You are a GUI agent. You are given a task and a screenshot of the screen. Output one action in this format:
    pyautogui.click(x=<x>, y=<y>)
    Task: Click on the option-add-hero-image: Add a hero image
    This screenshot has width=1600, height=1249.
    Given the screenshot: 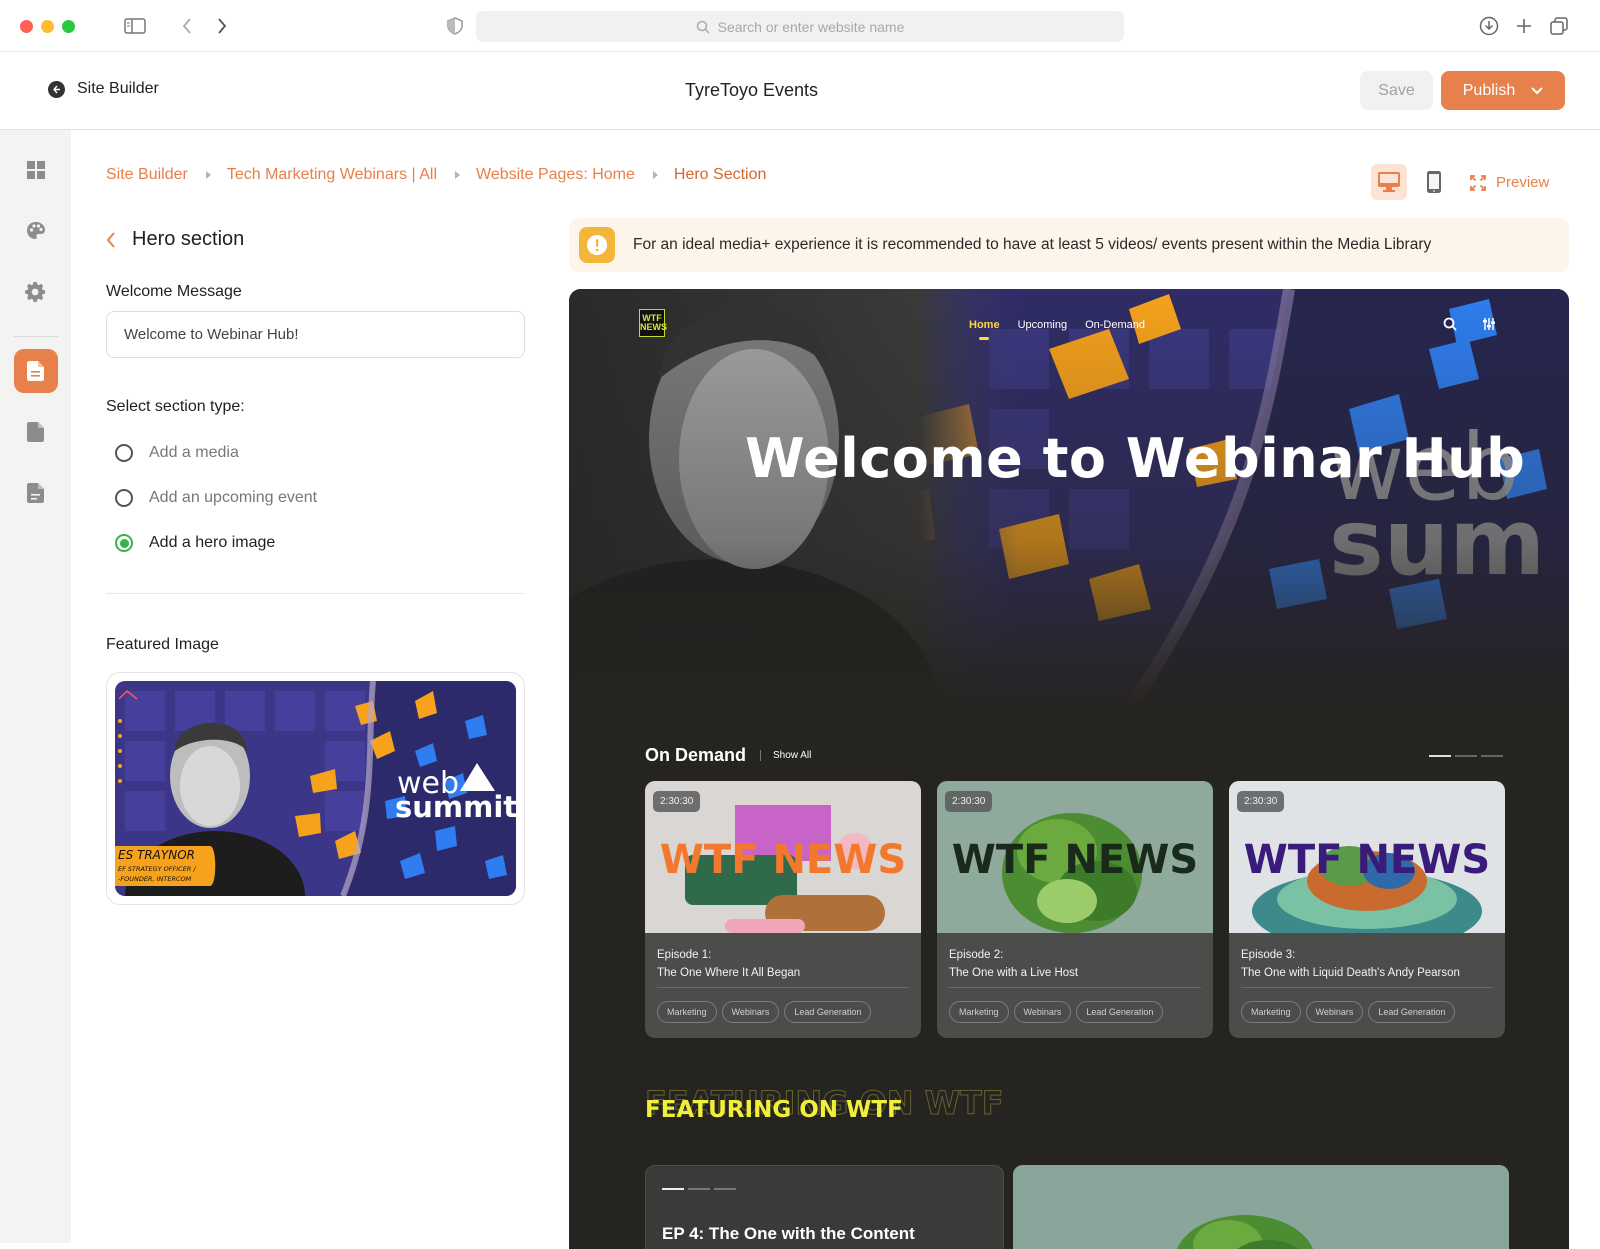 What is the action you would take?
    pyautogui.click(x=195, y=543)
    